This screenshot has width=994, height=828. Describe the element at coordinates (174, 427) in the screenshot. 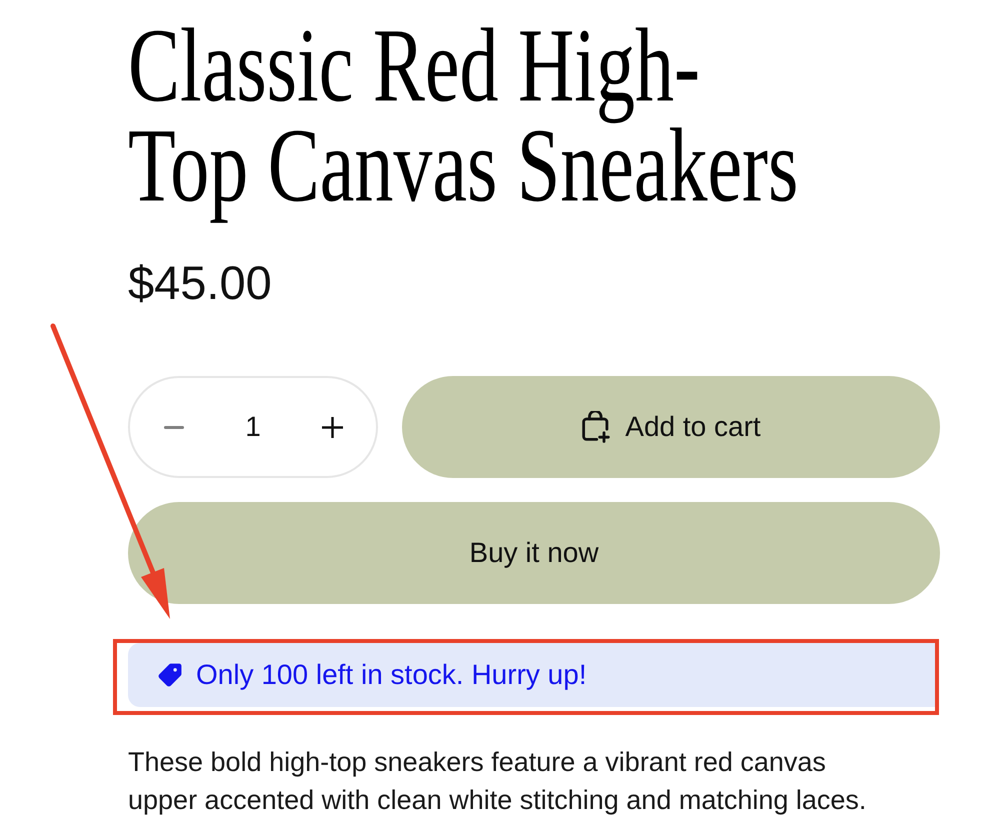

I see `minus-icon` at that location.